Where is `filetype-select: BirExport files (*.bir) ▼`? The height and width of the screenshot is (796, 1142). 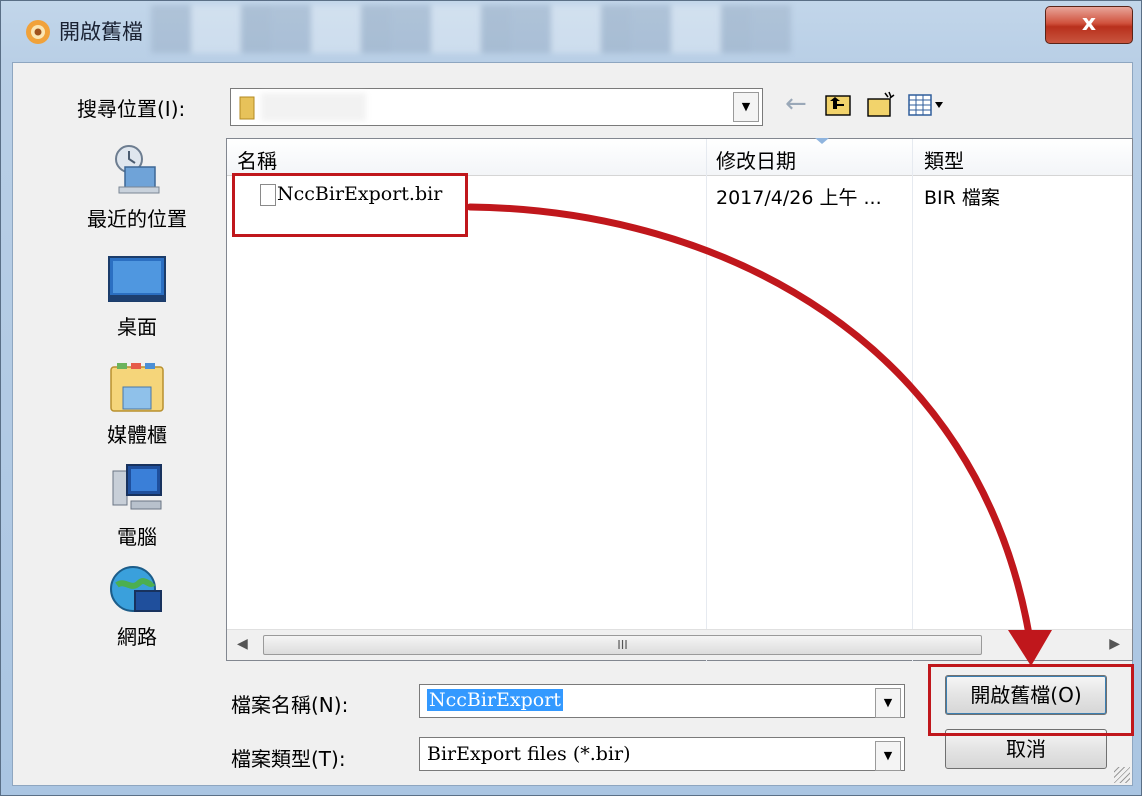 filetype-select: BirExport files (*.bir) ▼ is located at coordinates (662, 754).